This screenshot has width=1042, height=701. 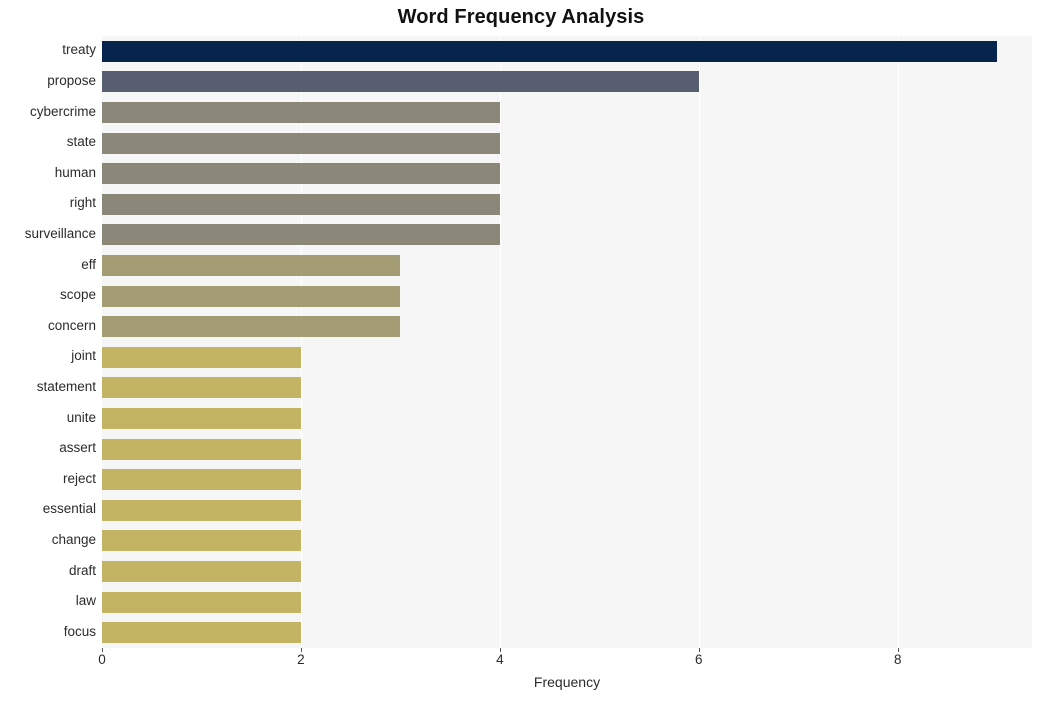 I want to click on y-tick-label: focus, so click(x=79, y=631).